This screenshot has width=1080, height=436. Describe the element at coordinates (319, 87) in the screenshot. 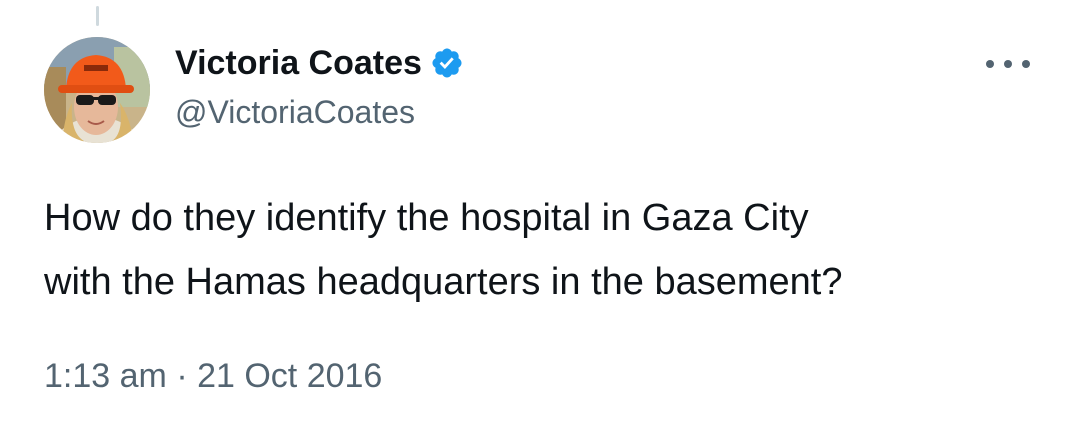

I see `tweet-header: Victoria Coates @VictoriaCoates` at that location.